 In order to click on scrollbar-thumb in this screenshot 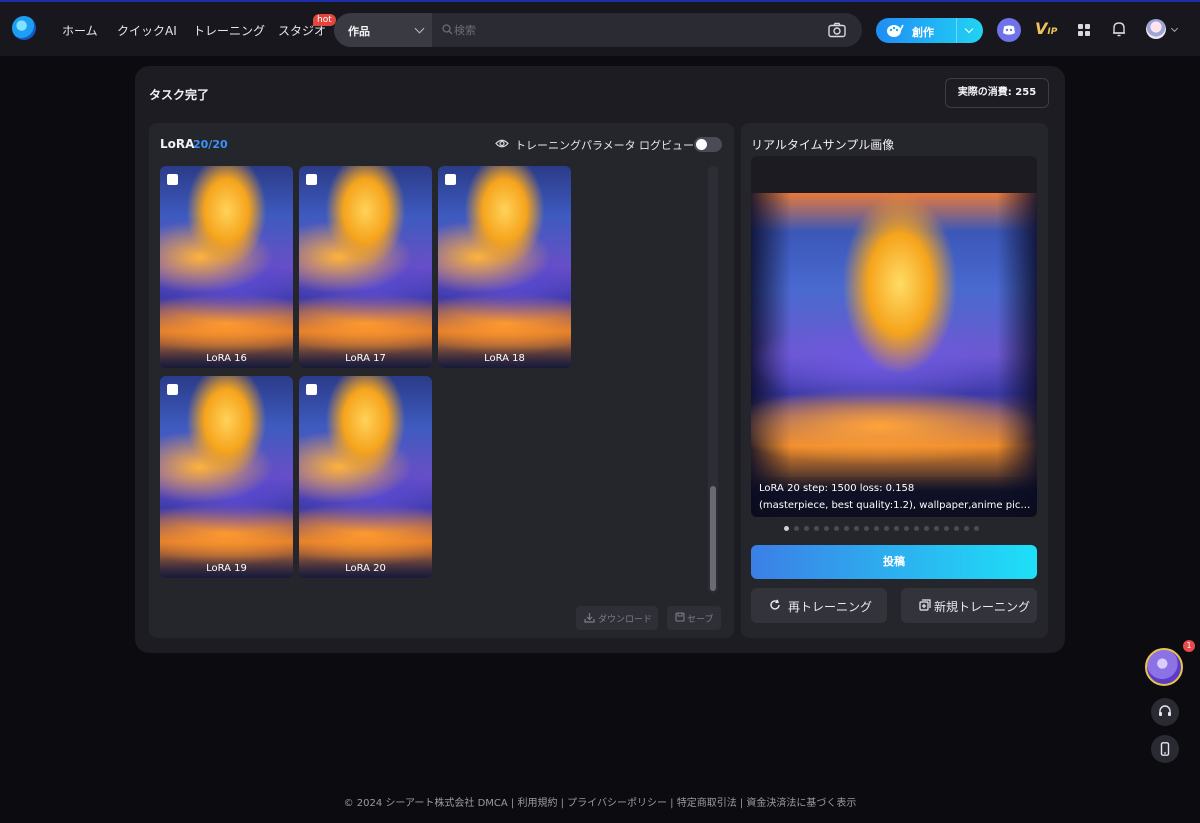, I will do `click(713, 538)`.